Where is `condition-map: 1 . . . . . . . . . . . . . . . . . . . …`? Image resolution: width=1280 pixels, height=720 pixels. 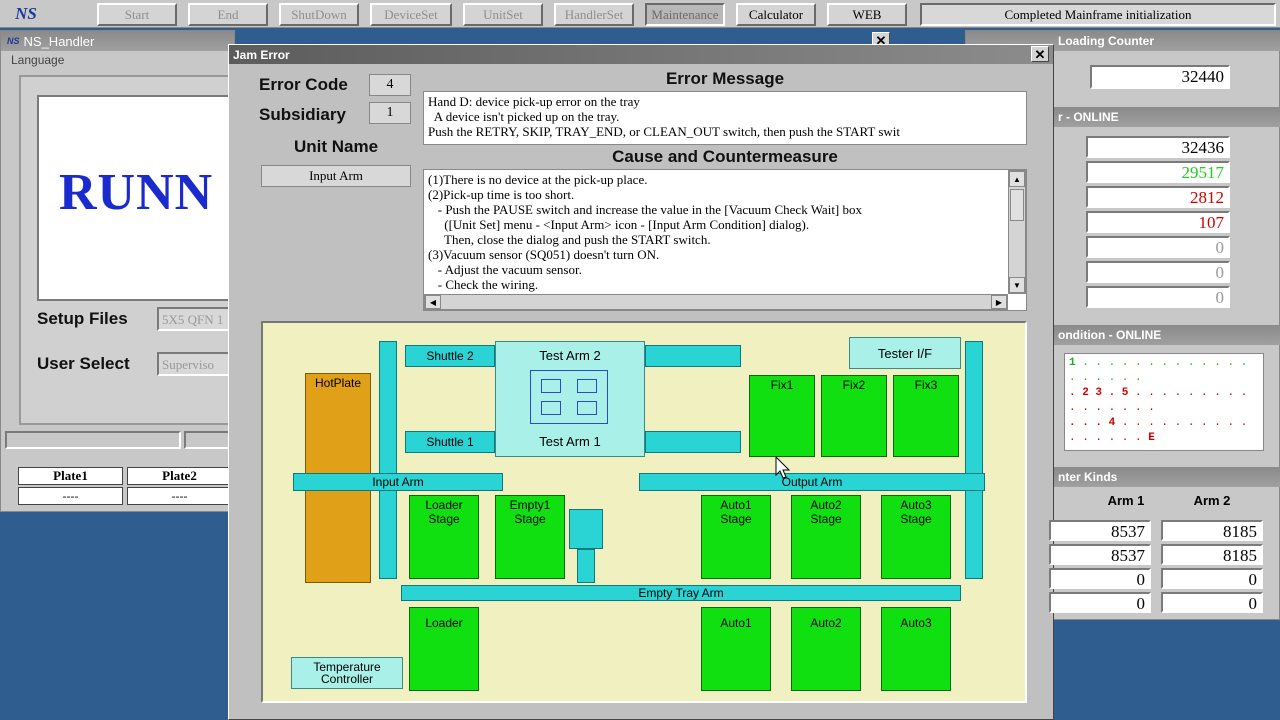 condition-map: 1 . . . . . . . . . . . . . . . . . . . … is located at coordinates (1164, 402).